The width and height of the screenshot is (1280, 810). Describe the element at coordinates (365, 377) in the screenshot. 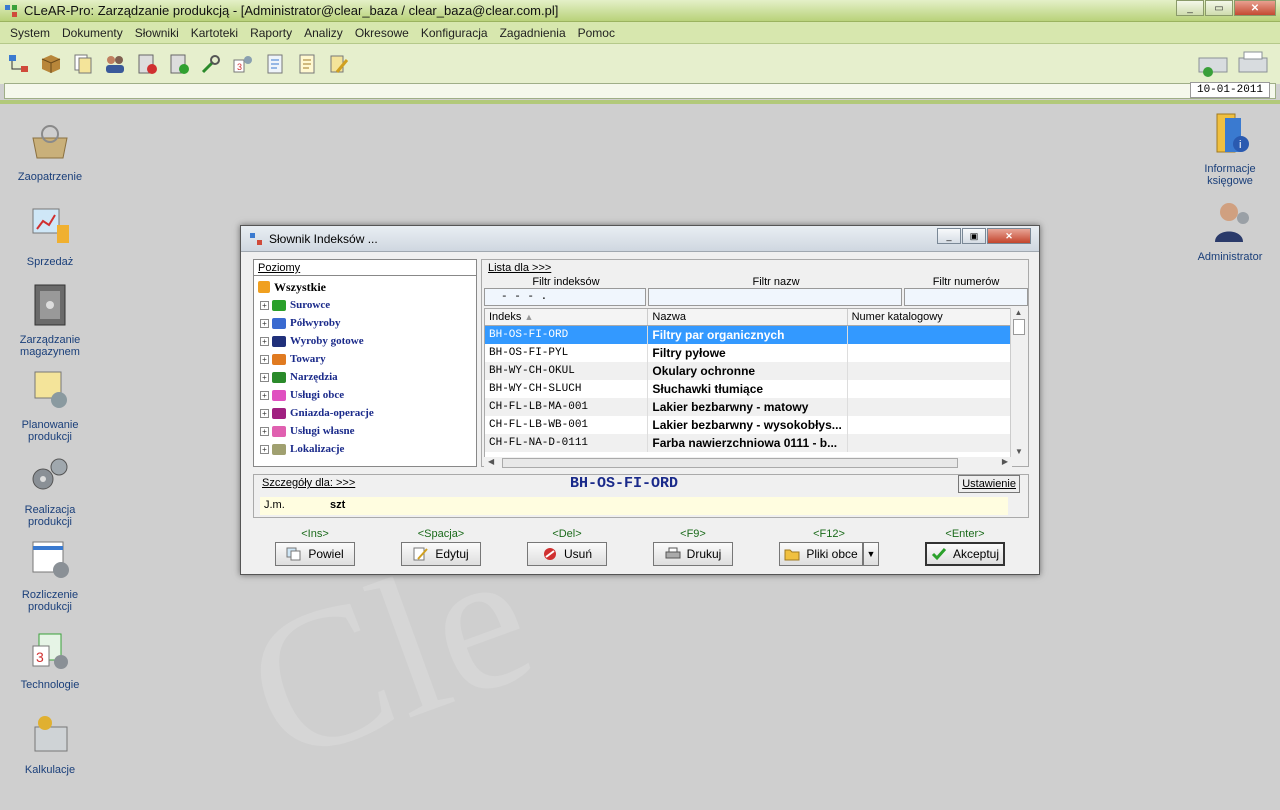

I see `tree-item: + Narzędzia` at that location.